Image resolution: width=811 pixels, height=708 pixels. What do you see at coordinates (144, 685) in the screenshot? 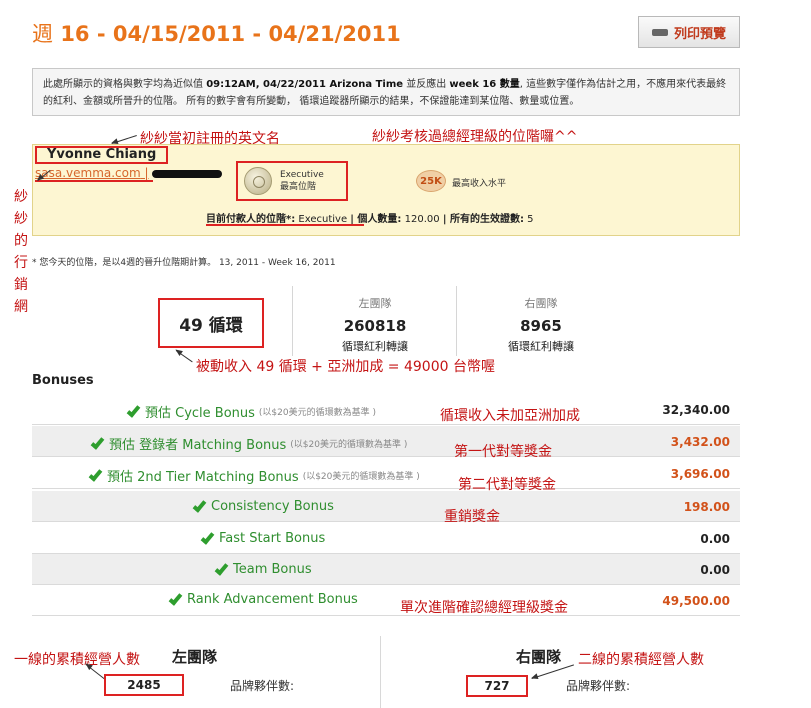
I see `left-team-count: 2485` at bounding box center [144, 685].